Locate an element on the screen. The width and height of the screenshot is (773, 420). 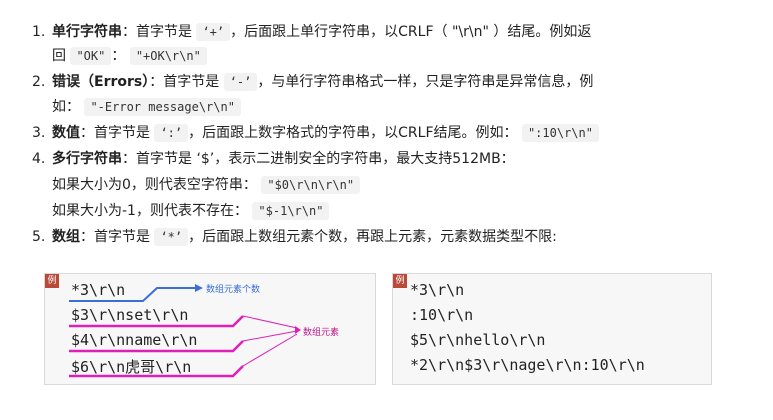
example-tag: 例 is located at coordinates (400, 281).